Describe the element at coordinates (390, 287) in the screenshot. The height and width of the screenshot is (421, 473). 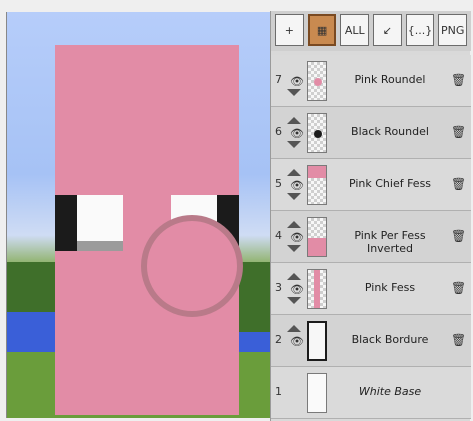
I see `layer-name: Pink Fess` at that location.